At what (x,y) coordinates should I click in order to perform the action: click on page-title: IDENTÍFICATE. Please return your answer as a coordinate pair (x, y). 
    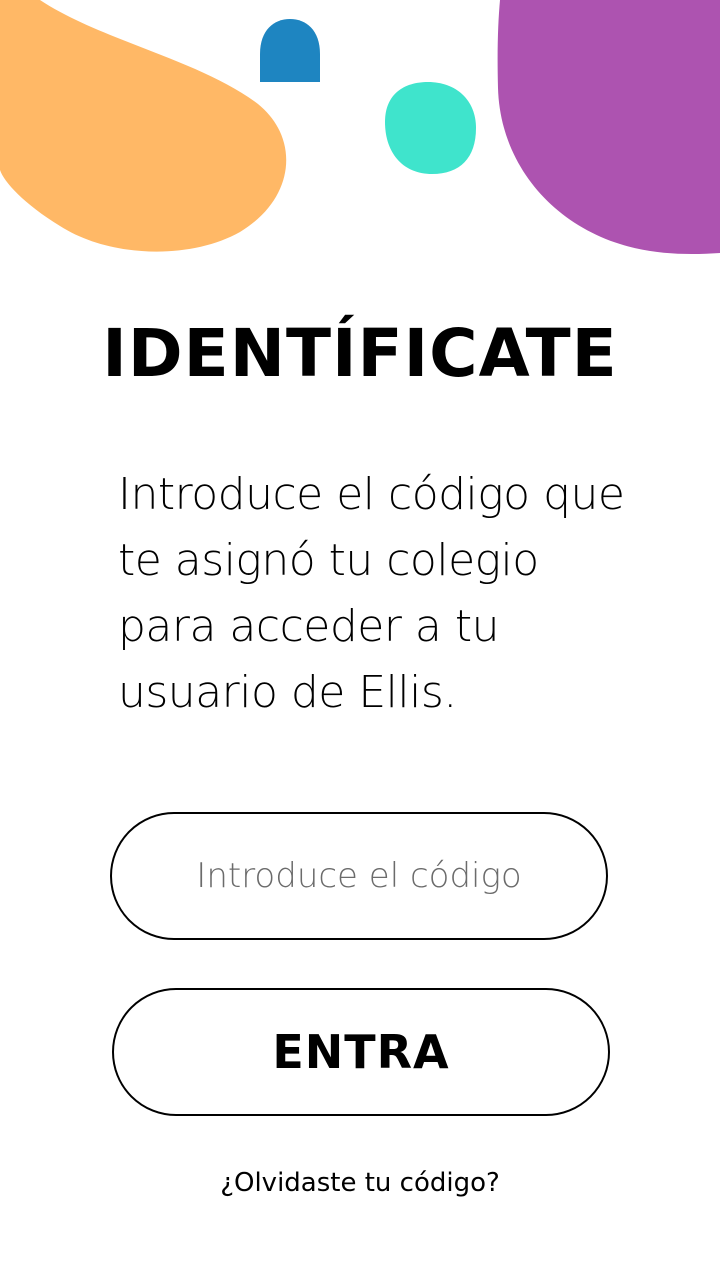
    Looking at the image, I should click on (360, 353).